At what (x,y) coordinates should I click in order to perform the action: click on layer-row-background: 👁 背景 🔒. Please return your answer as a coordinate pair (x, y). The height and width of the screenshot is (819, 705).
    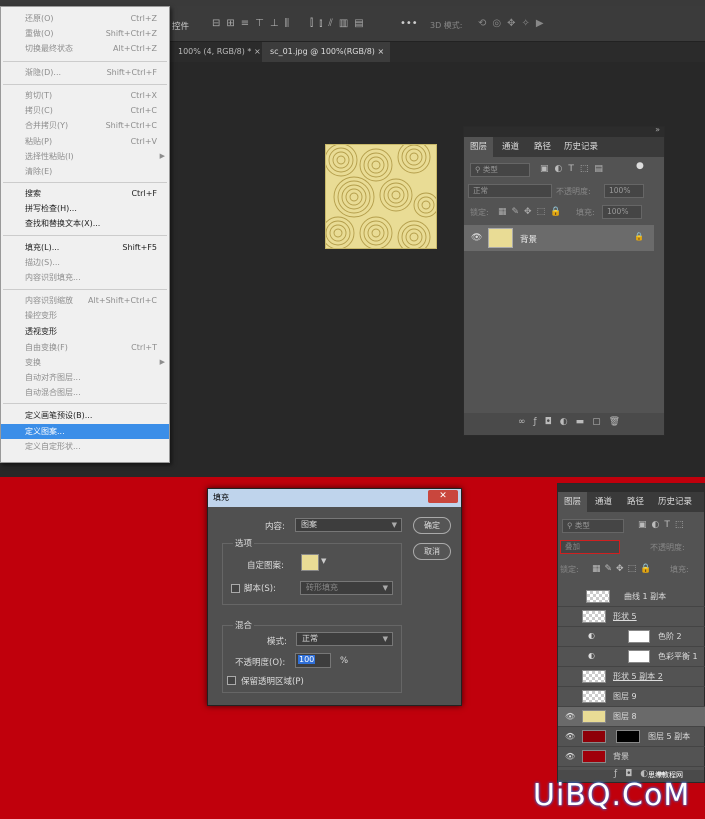
    Looking at the image, I should click on (559, 238).